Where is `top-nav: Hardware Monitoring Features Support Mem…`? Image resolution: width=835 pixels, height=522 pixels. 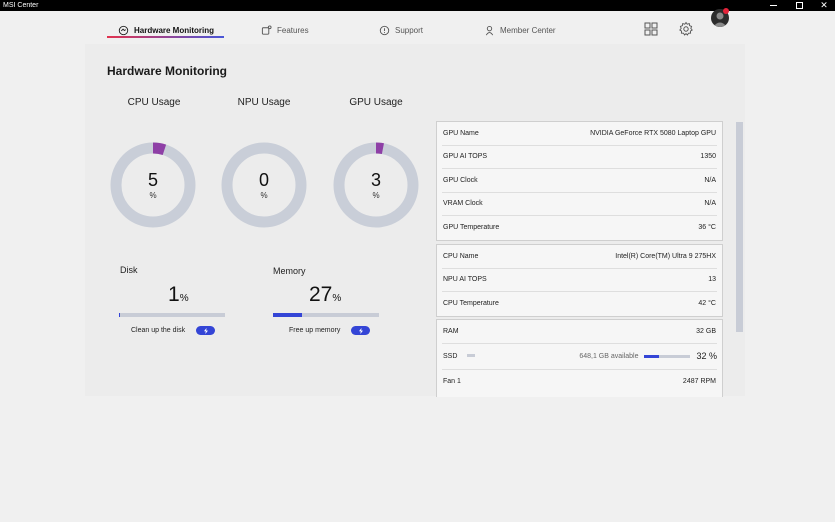
top-nav: Hardware Monitoring Features Support Mem… is located at coordinates (417, 26).